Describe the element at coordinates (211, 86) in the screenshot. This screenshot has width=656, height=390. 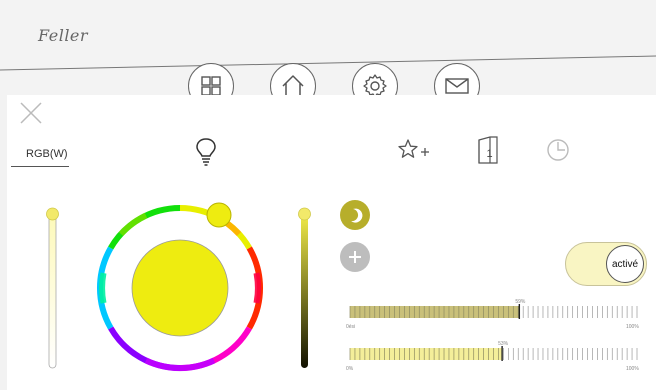
I see `grid-icon` at that location.